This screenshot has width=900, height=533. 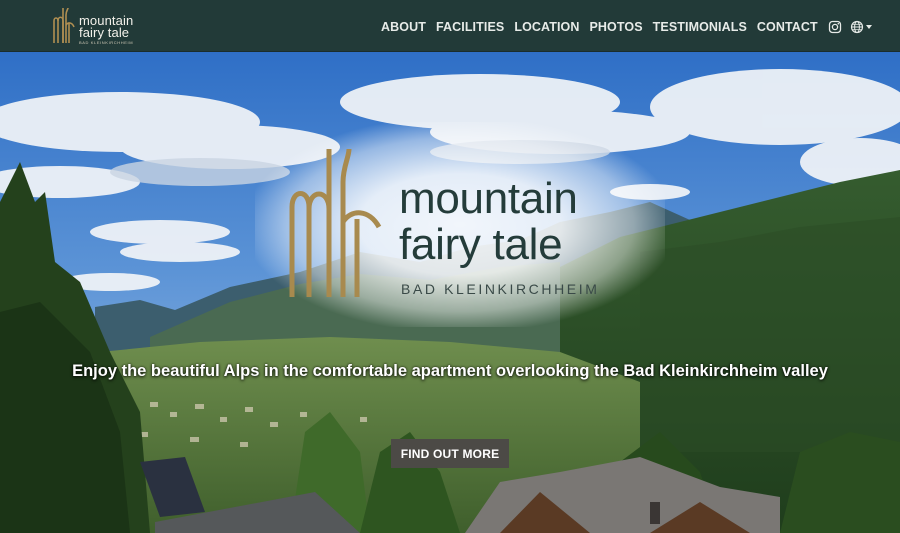 I want to click on find-out-more-button: FIND OUT MORE, so click(x=450, y=453).